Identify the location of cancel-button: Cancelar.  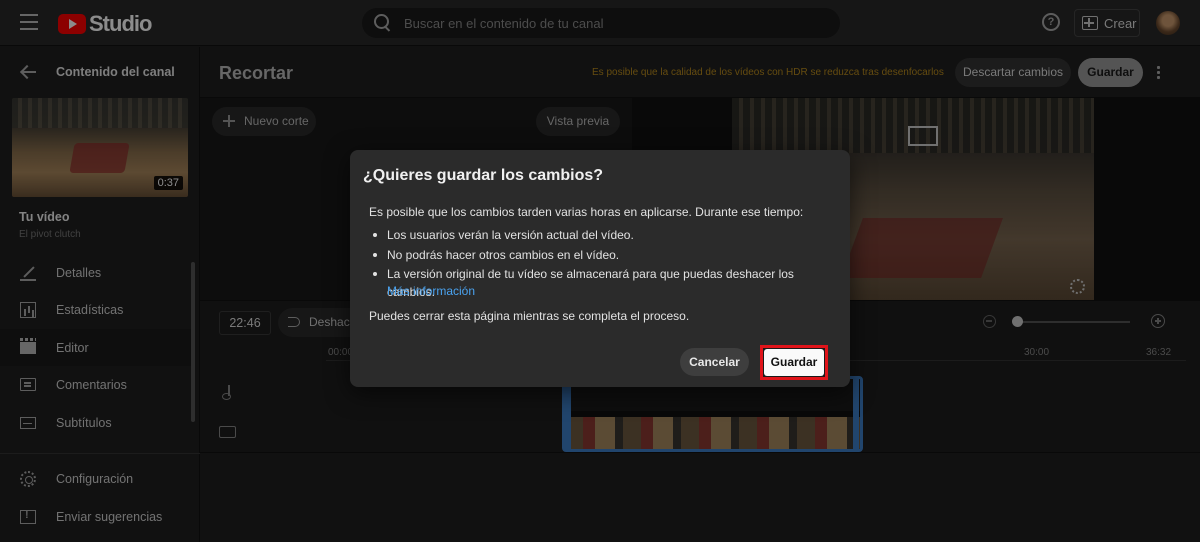
(714, 362).